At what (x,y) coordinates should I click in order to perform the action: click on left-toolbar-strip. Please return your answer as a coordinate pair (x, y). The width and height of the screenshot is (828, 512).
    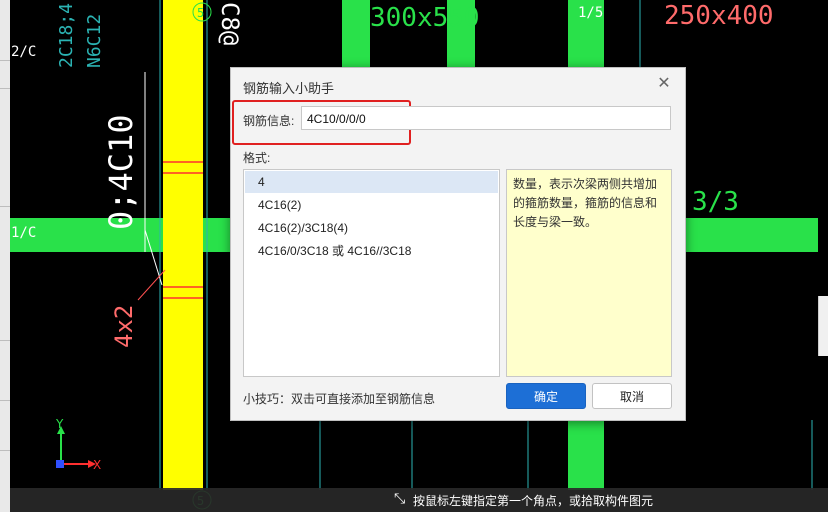
    Looking at the image, I should click on (5, 256).